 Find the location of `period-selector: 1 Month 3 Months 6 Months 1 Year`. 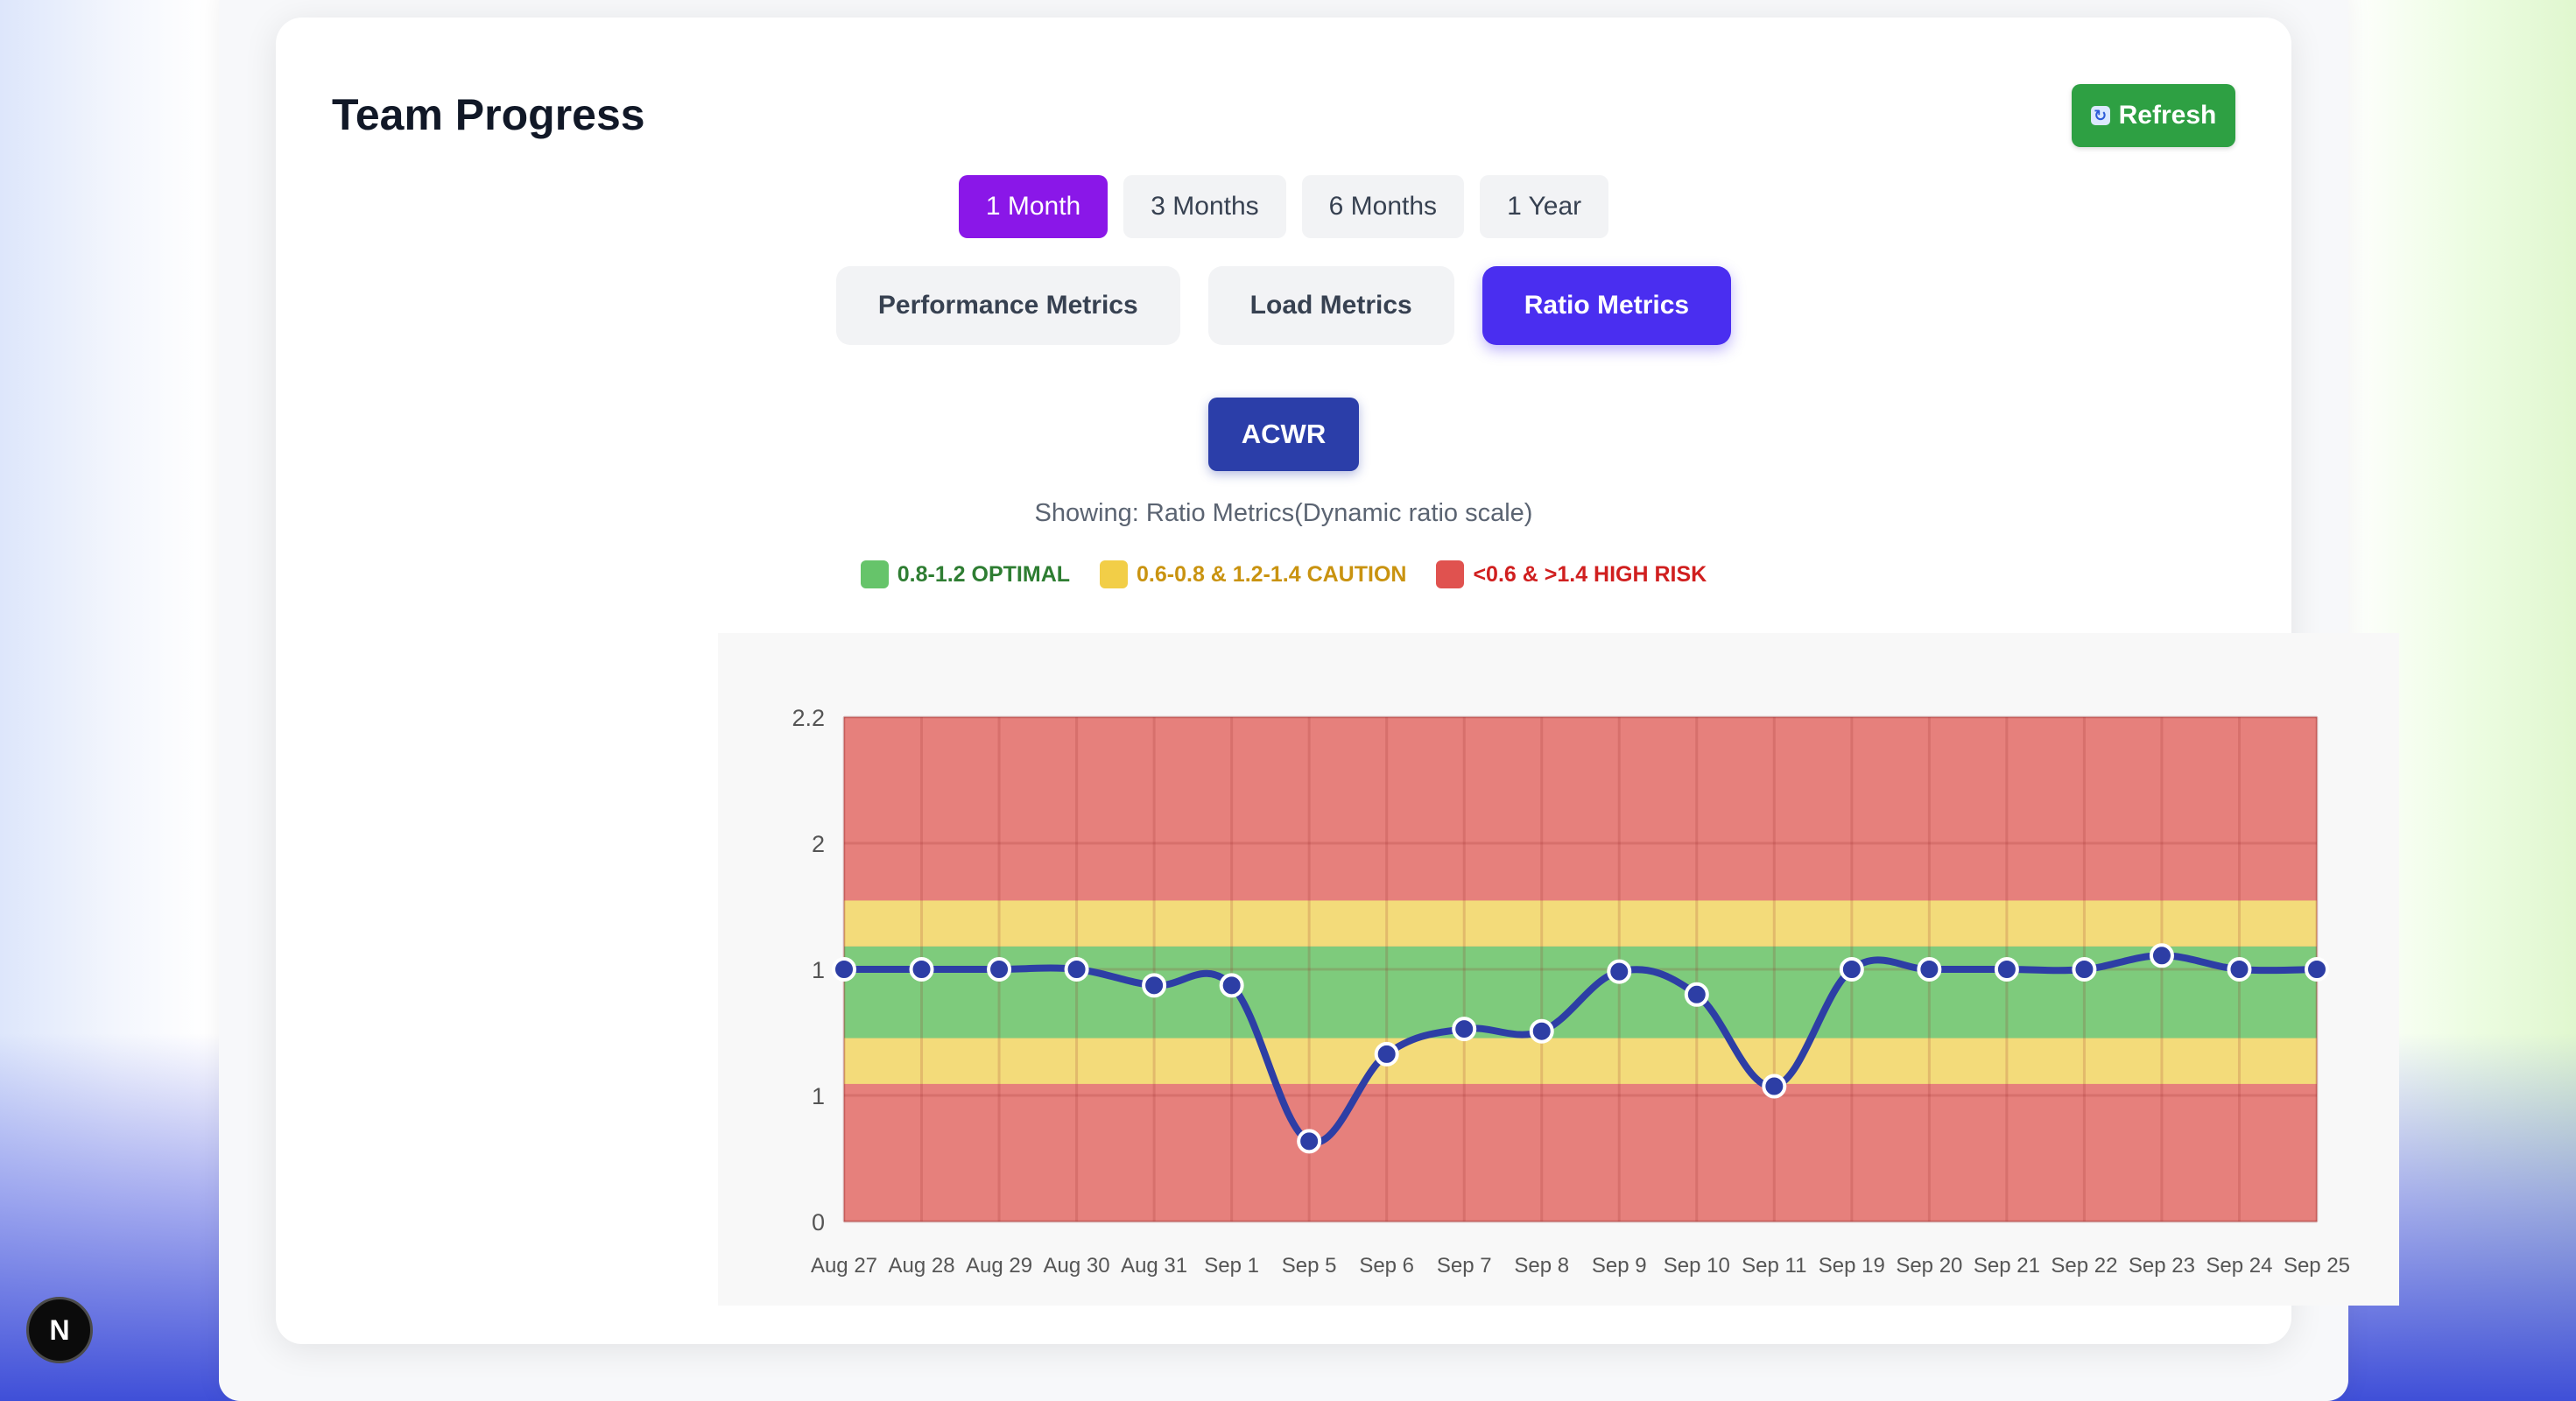

period-selector: 1 Month 3 Months 6 Months 1 Year is located at coordinates (1283, 206).